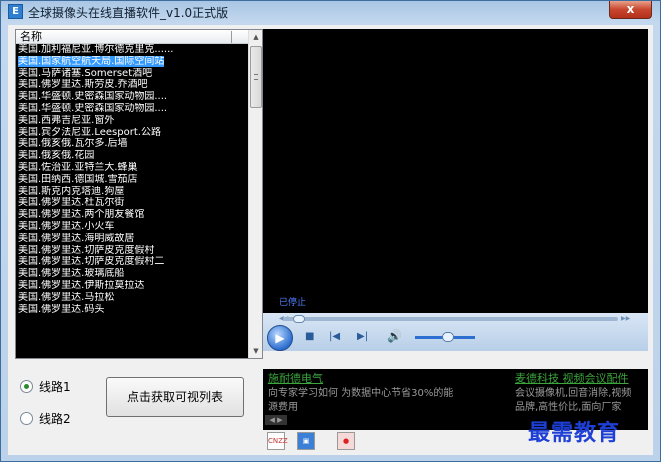  What do you see at coordinates (15, 11) in the screenshot?
I see `app-icon: E` at bounding box center [15, 11].